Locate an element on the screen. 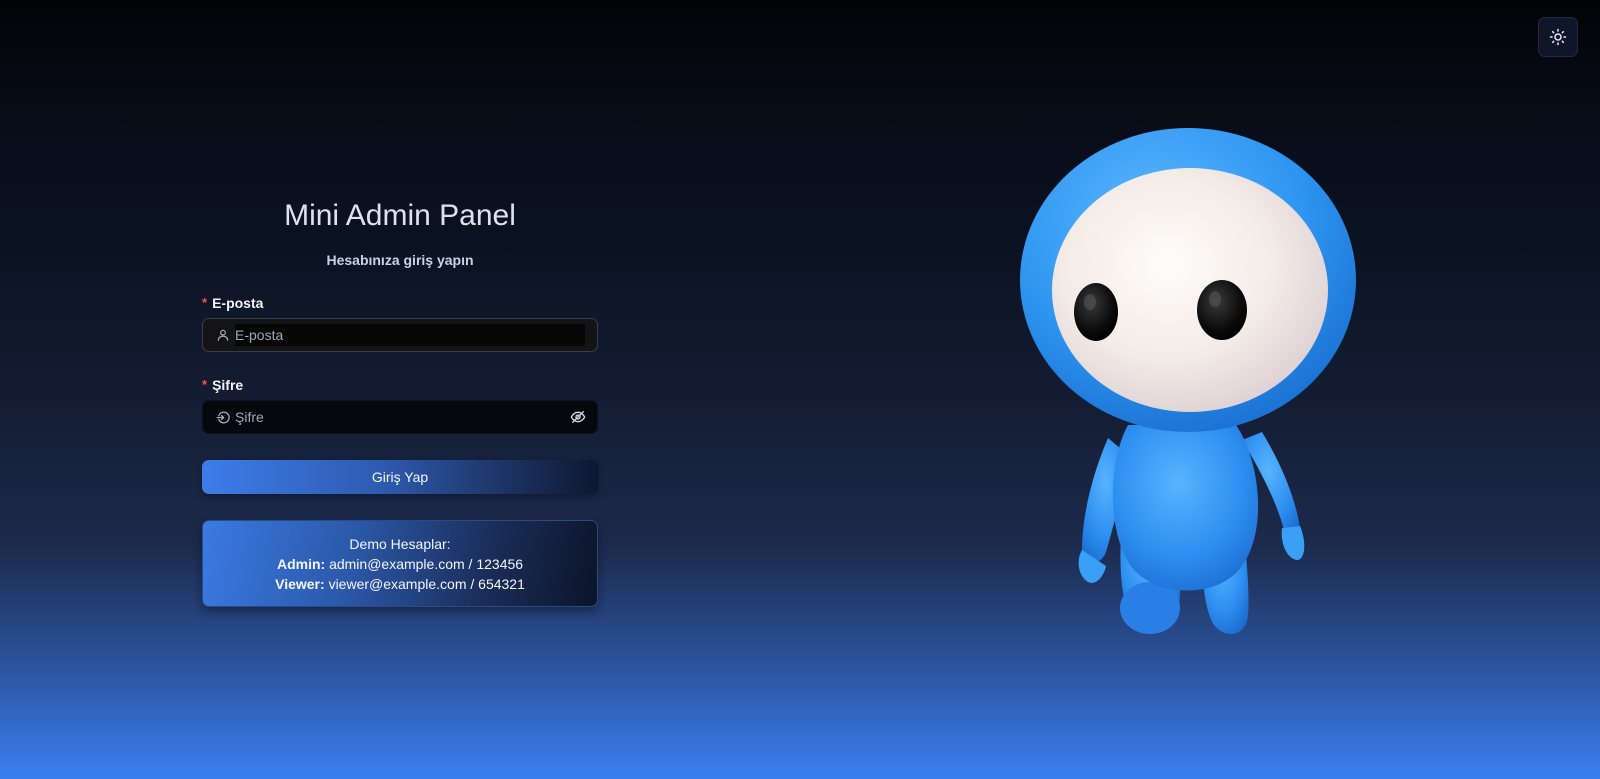 This screenshot has height=779, width=1600. sun-icon is located at coordinates (1558, 37).